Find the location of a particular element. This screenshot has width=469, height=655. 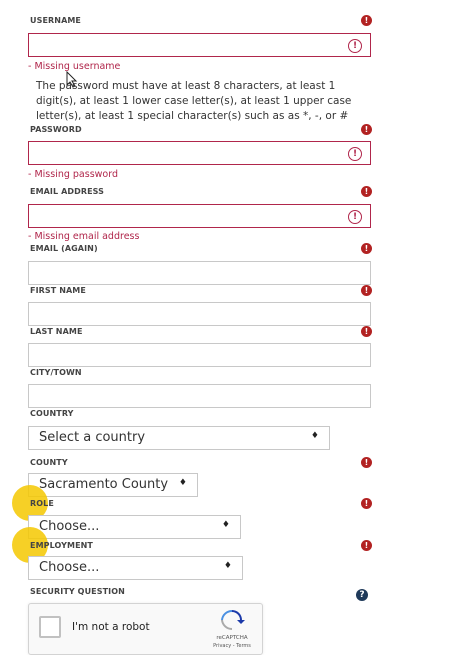

last-name-input is located at coordinates (199, 355).